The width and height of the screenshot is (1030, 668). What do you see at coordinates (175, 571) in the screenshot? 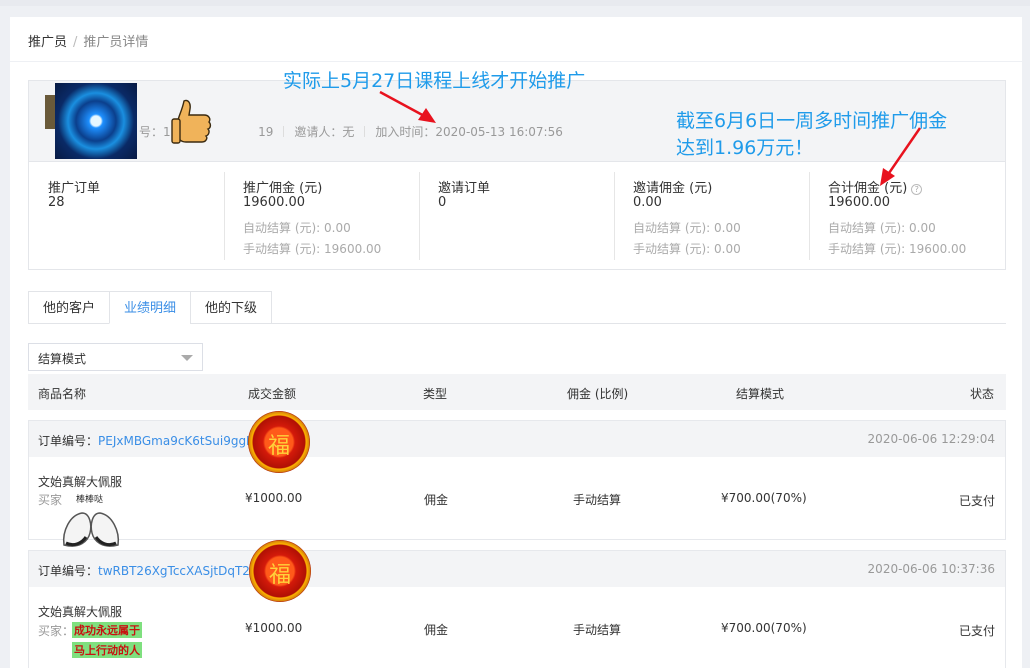
I see `order-number-link: twRBT26XgTccXASjtDqT2i` at bounding box center [175, 571].